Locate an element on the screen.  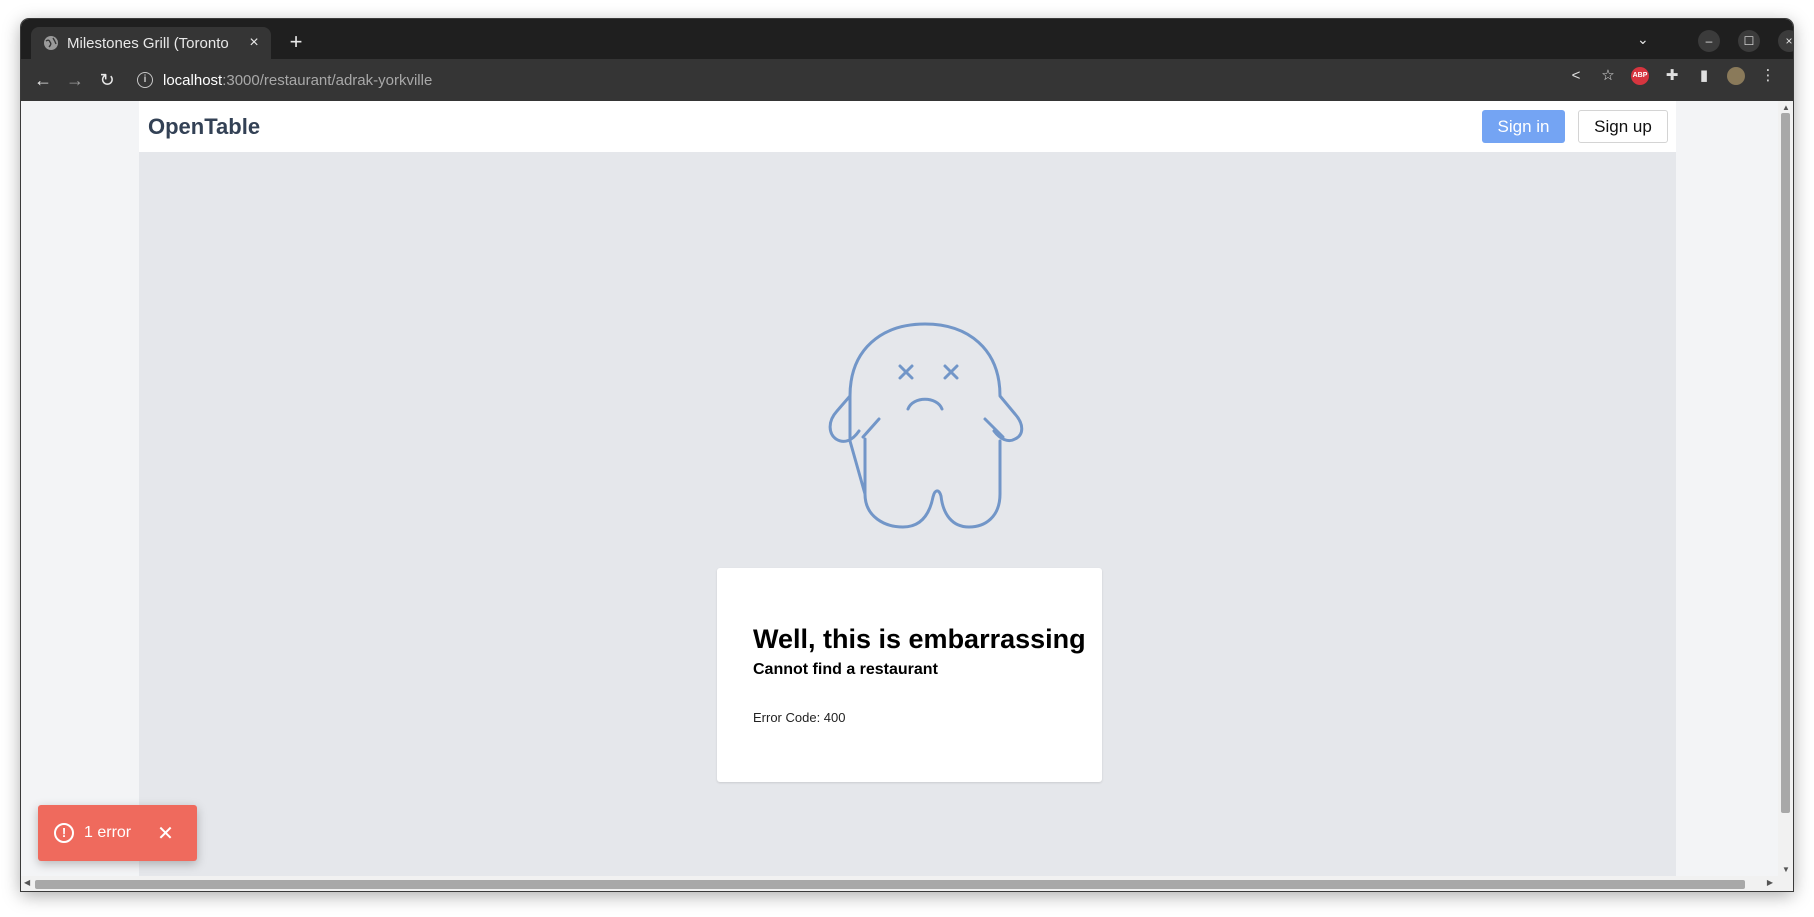
share-icon: < is located at coordinates (1576, 76).